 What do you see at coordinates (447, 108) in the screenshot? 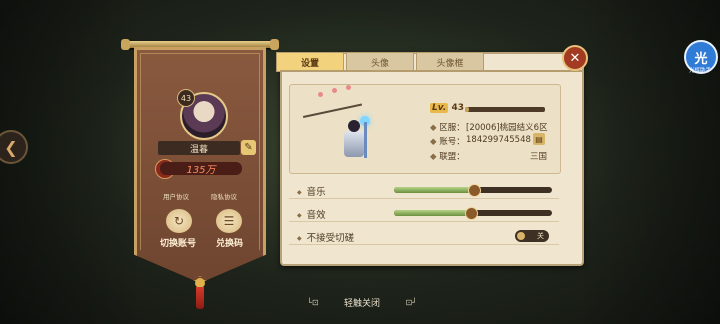
I see `level-badge: Lv. 43` at bounding box center [447, 108].